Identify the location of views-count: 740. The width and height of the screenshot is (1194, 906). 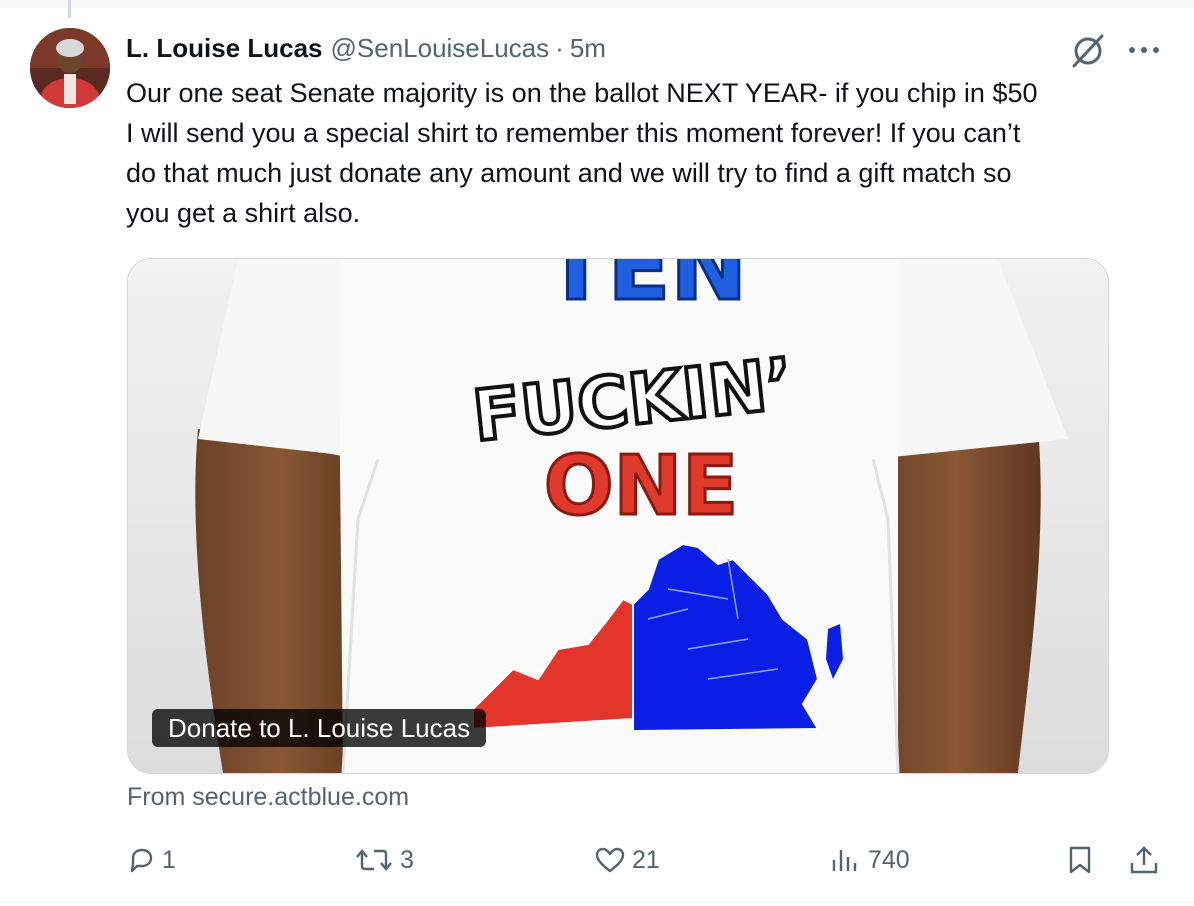
(889, 859).